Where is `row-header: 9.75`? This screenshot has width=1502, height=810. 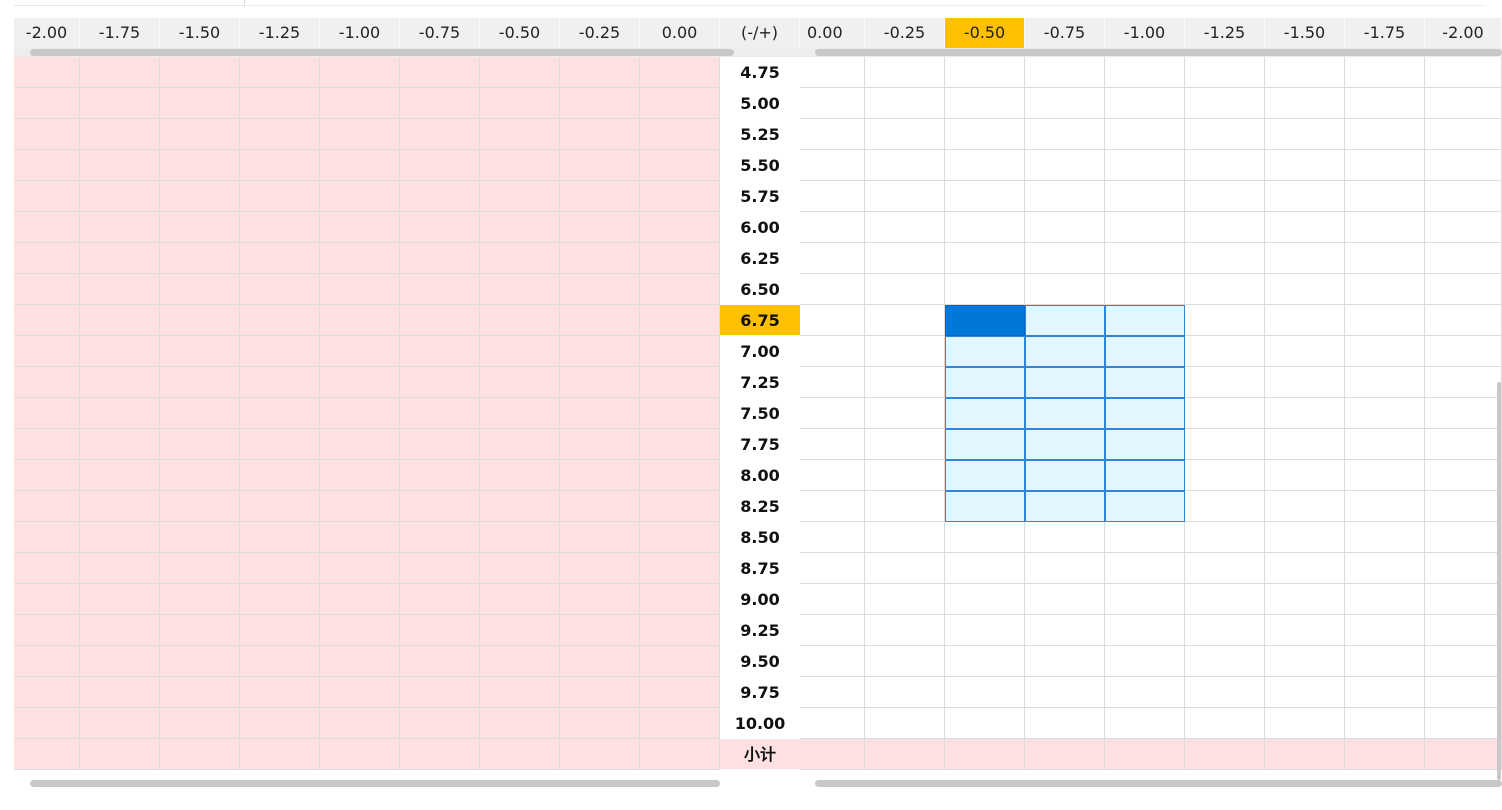 row-header: 9.75 is located at coordinates (760, 692).